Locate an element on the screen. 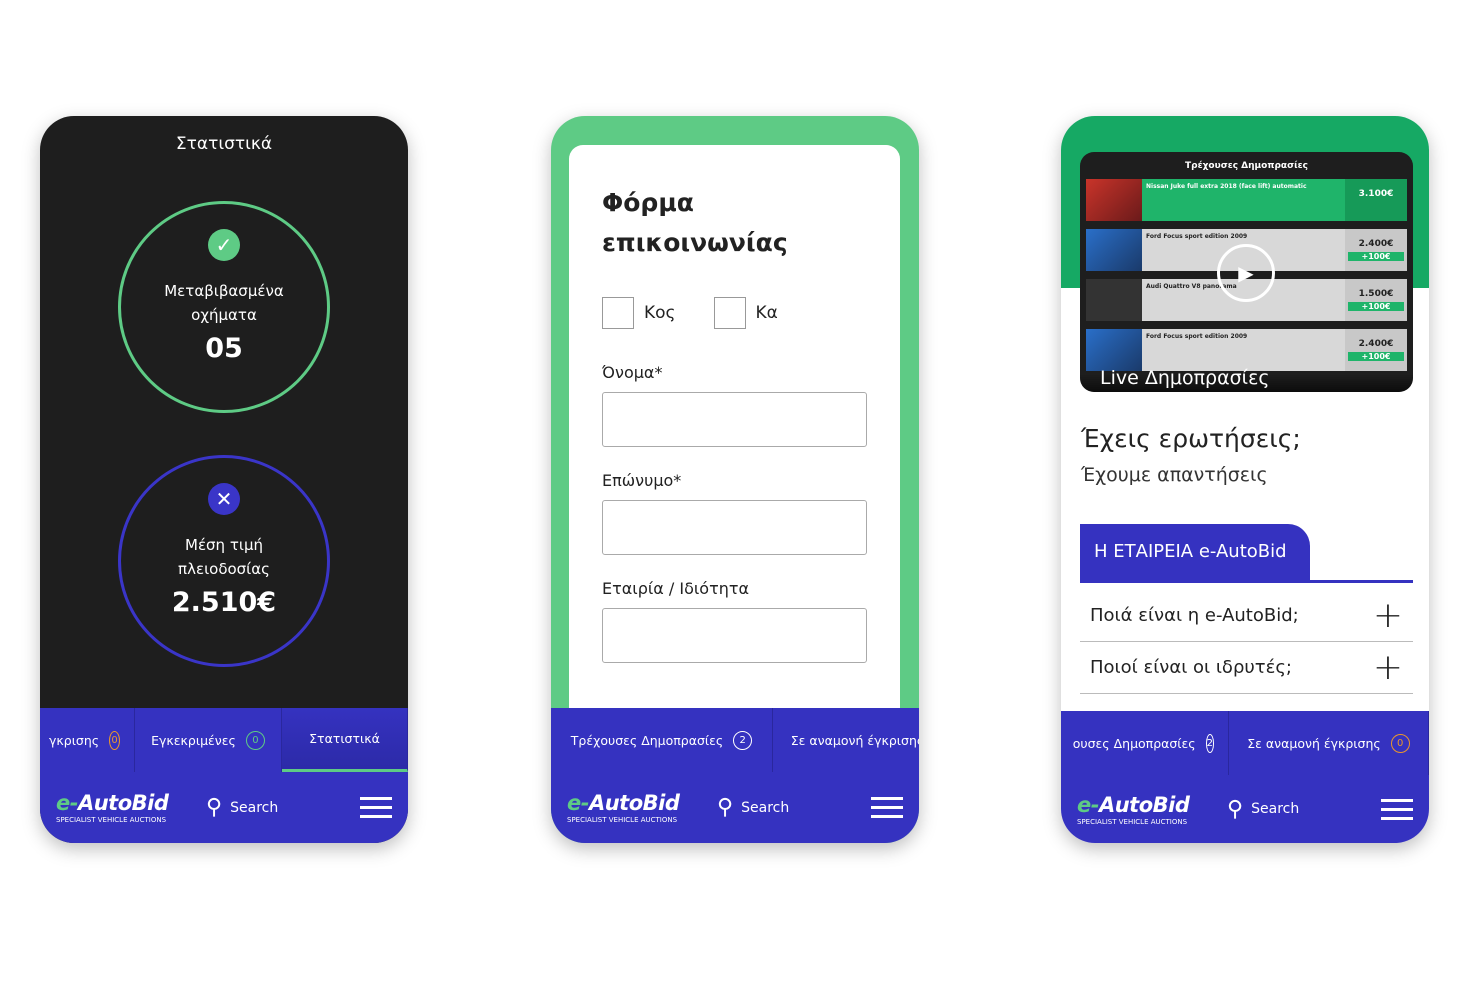 This screenshot has height=1000, width=1469. first-name-input is located at coordinates (734, 419).